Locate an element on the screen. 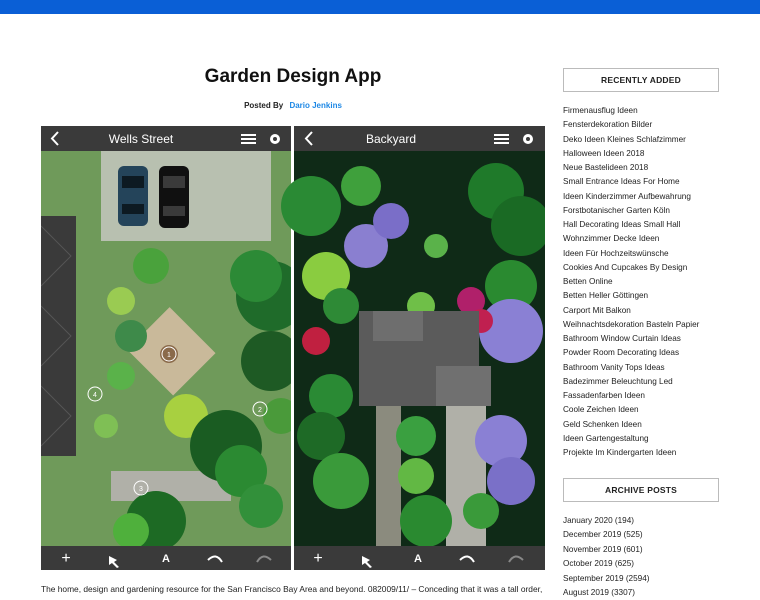 The width and height of the screenshot is (760, 600). recent-item: Fassadenfarben Ideen is located at coordinates (641, 396).